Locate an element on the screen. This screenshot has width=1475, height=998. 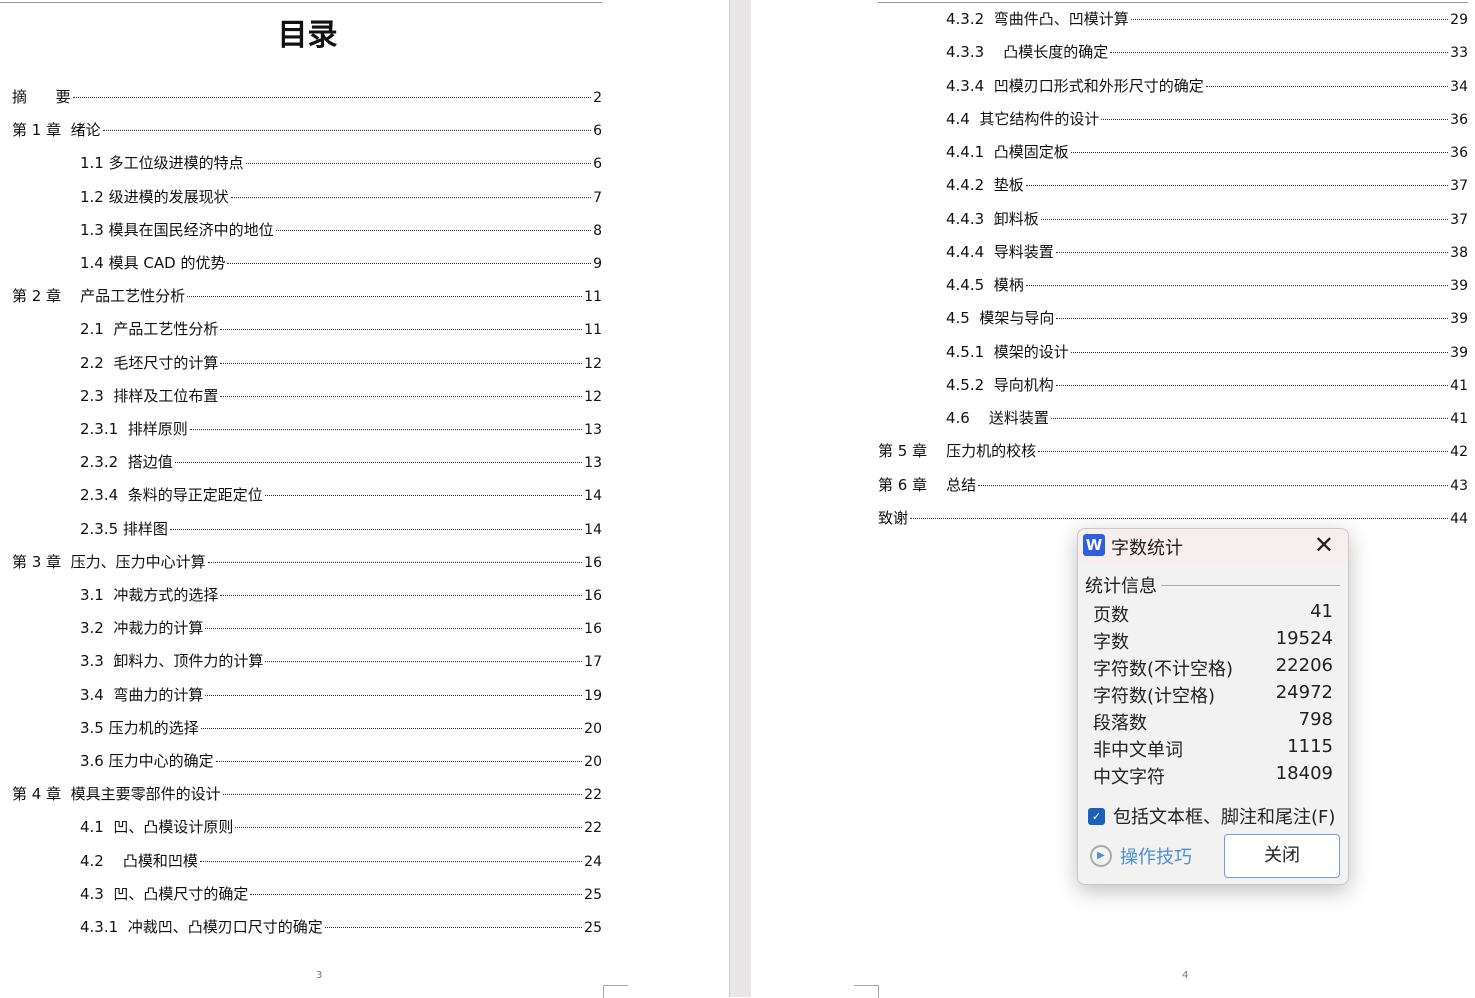
toc-entry: 4.3.3 凸模长度的确定 33 is located at coordinates (1207, 52).